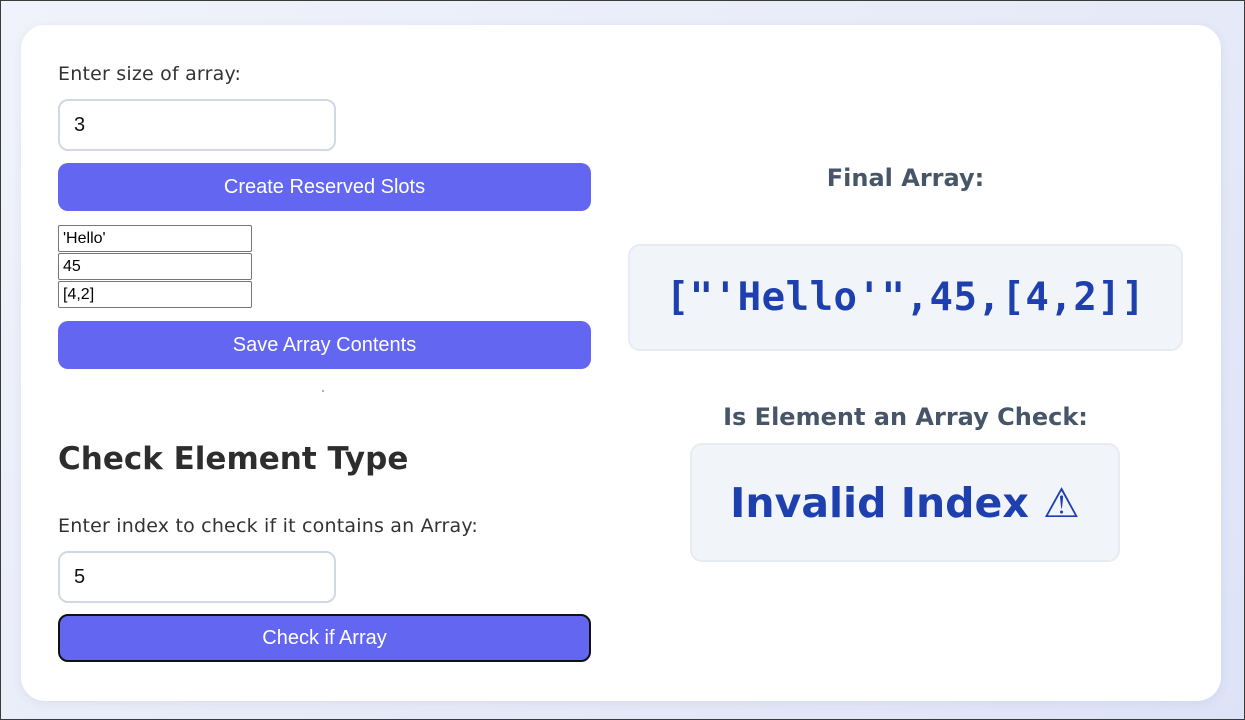 The image size is (1245, 720). I want to click on check-if-array-button: Check if Array, so click(324, 638).